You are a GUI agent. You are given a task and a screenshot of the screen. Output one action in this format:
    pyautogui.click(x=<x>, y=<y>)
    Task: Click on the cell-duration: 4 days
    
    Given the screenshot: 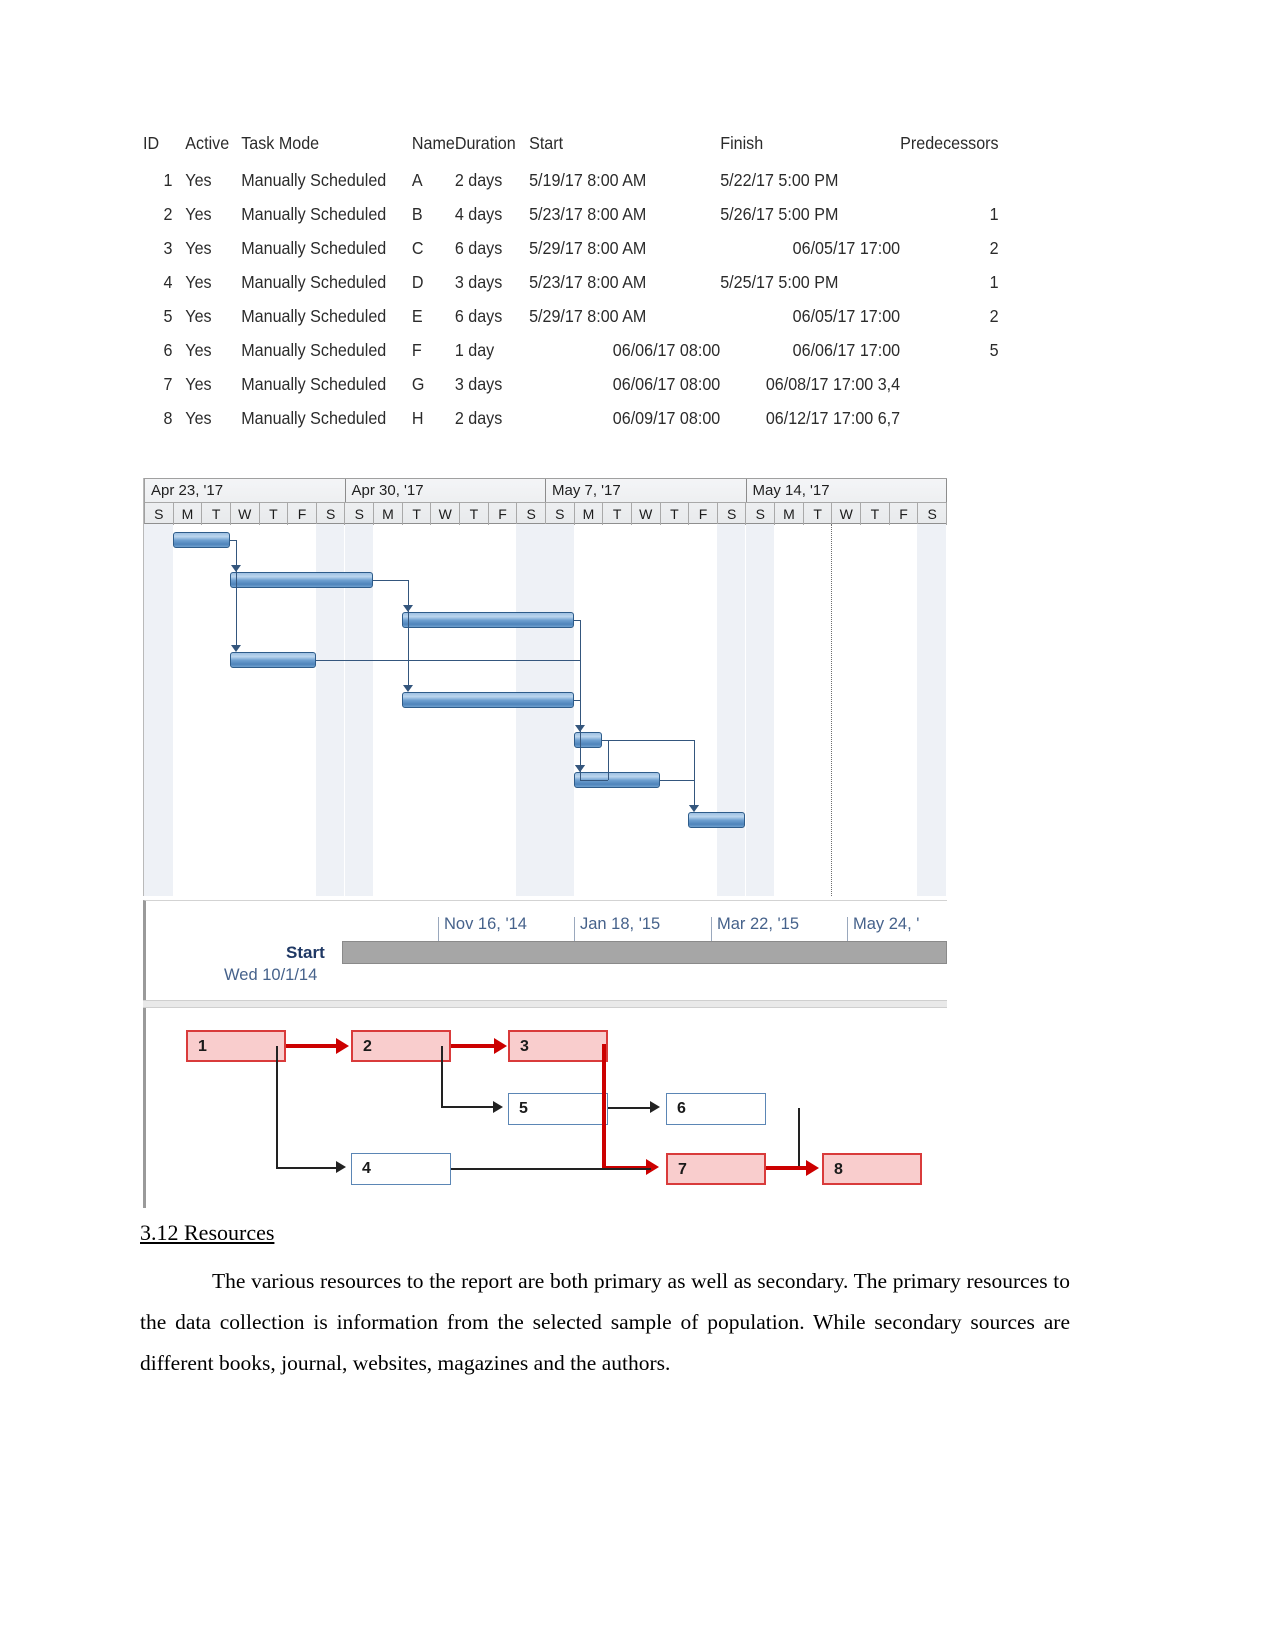 What is the action you would take?
    pyautogui.click(x=478, y=214)
    